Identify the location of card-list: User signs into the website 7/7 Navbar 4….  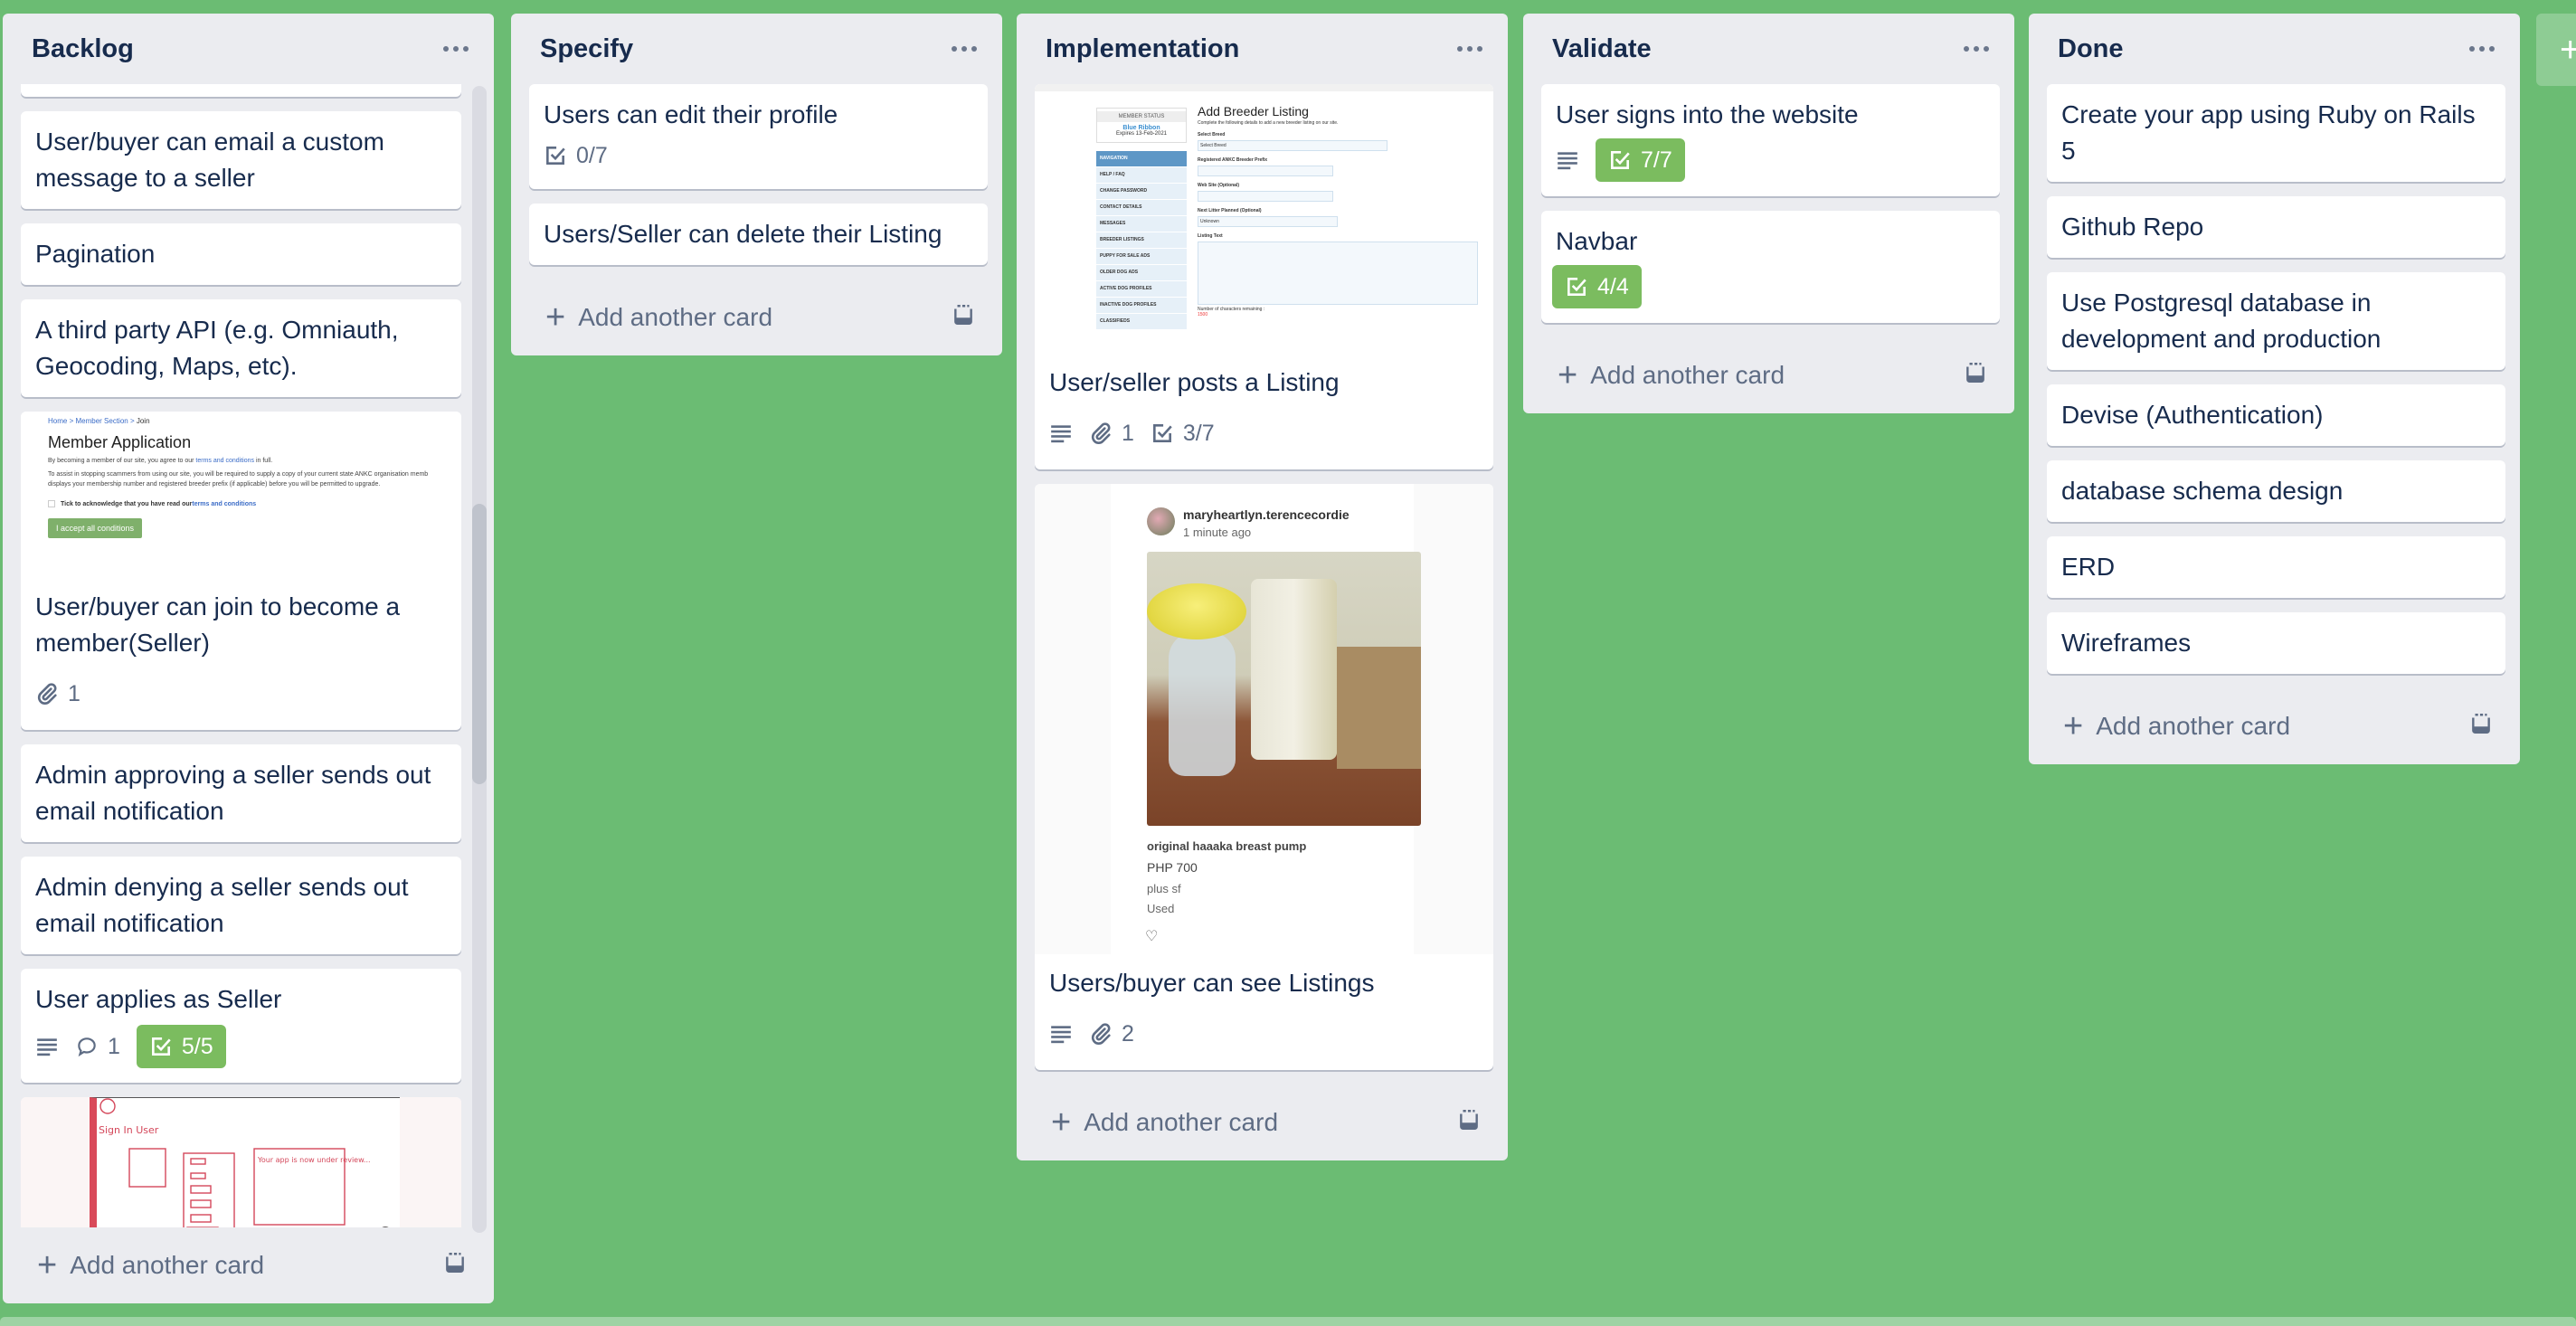
(1769, 210).